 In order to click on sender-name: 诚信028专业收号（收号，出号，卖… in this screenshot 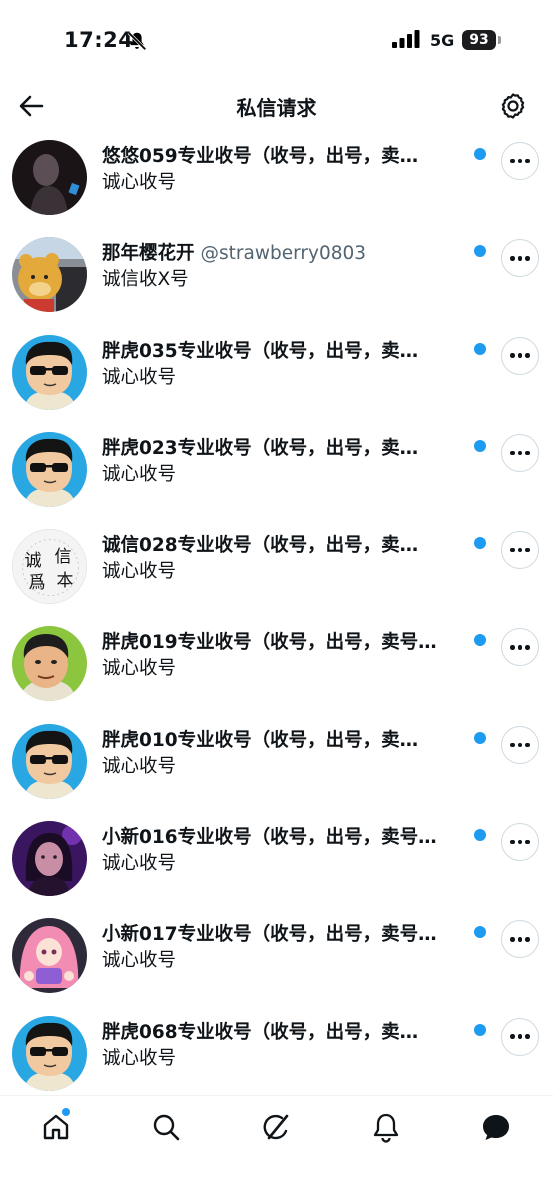, I will do `click(260, 546)`.